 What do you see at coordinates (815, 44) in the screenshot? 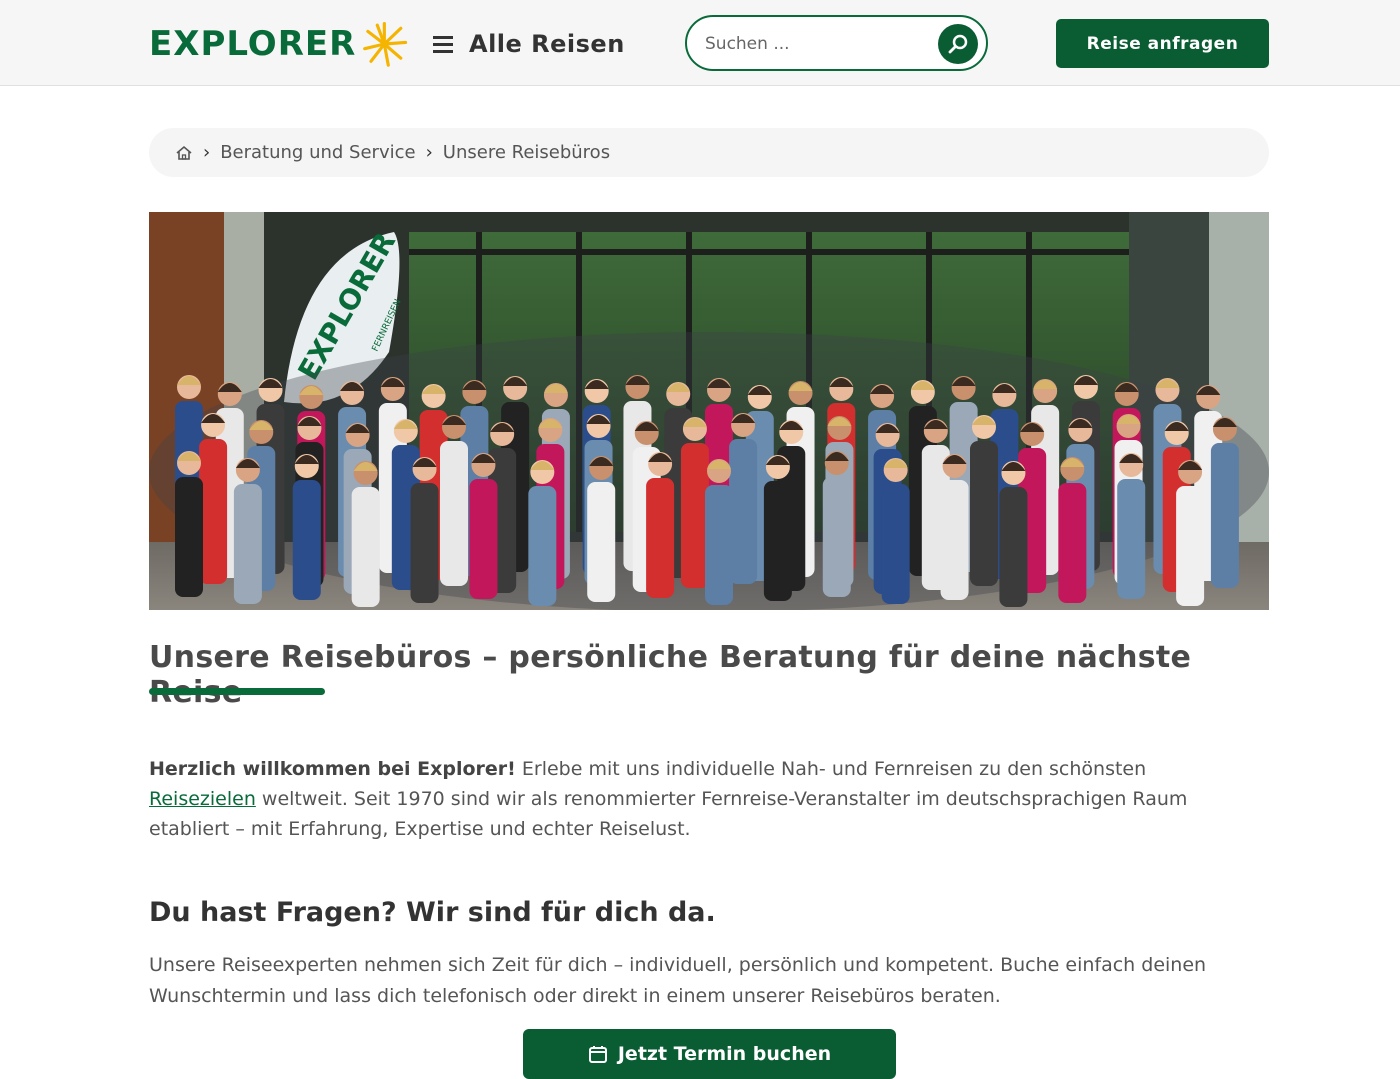
I see `search-input` at bounding box center [815, 44].